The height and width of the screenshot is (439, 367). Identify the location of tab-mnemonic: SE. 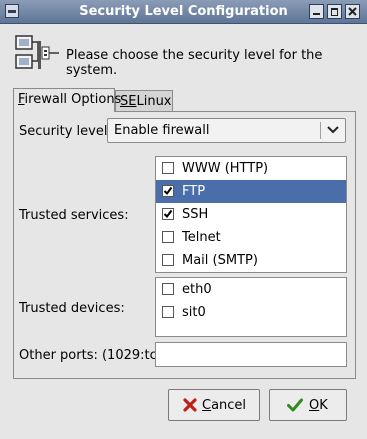
(128, 101).